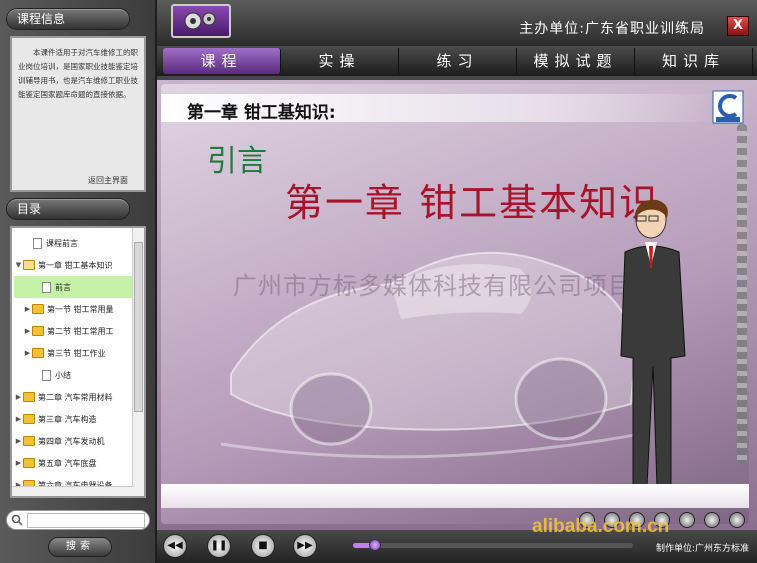 This screenshot has height=563, width=757. I want to click on toc-item-label: 第五章 汽车底盘, so click(67, 463).